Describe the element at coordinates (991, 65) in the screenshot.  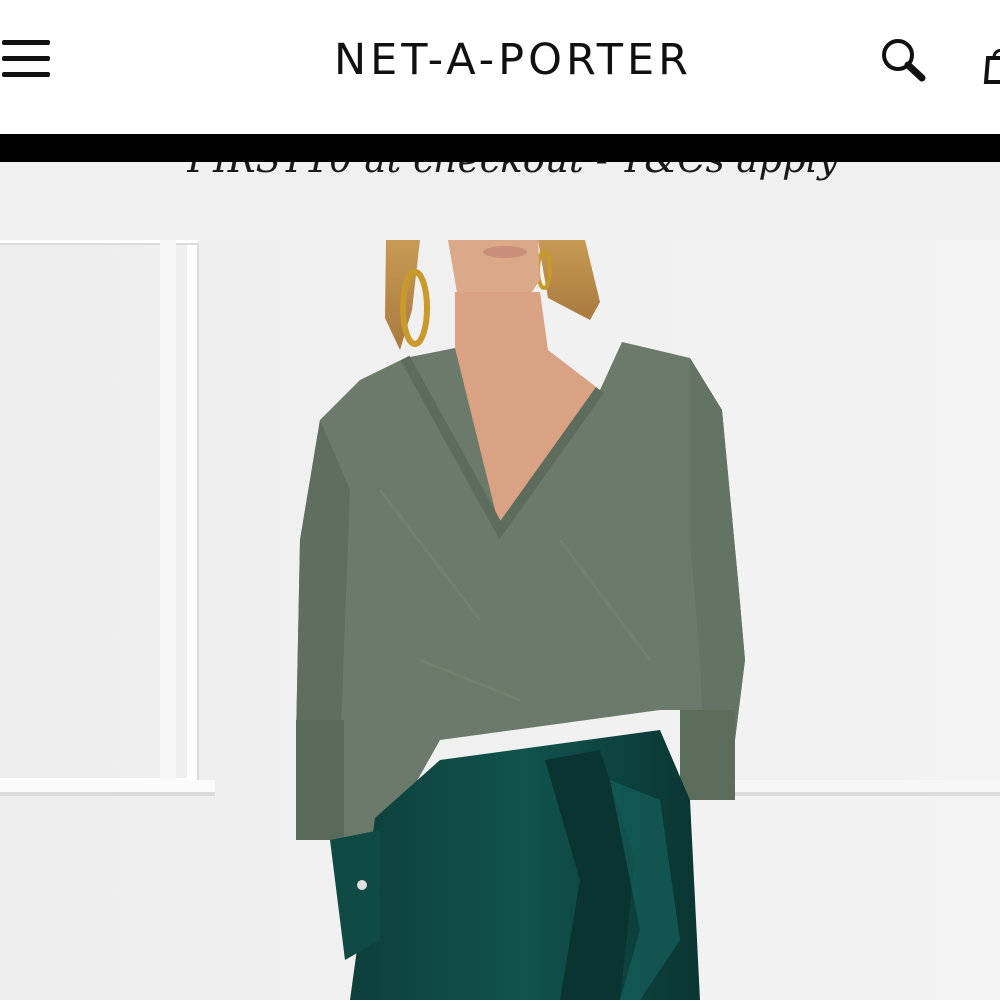
I see `shopping-bag-icon` at that location.